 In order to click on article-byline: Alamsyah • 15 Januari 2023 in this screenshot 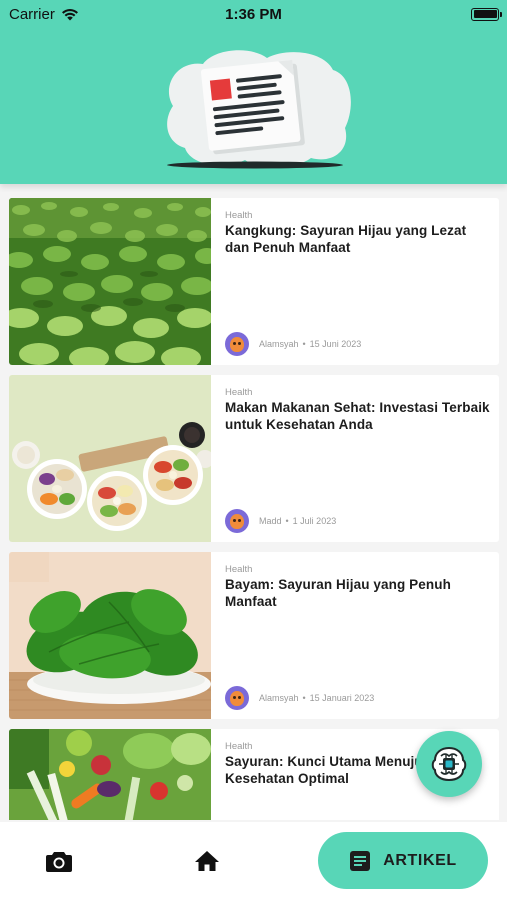, I will do `click(316, 698)`.